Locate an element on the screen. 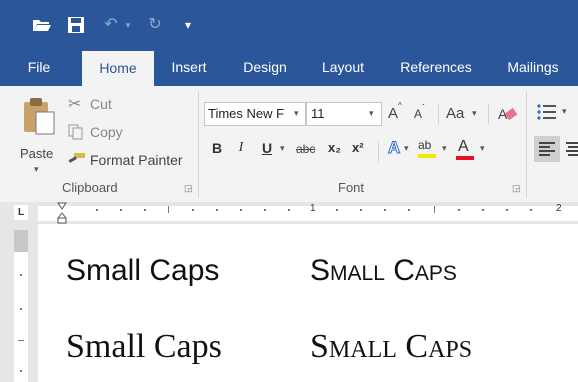 The height and width of the screenshot is (382, 578). underline-button: U is located at coordinates (267, 151).